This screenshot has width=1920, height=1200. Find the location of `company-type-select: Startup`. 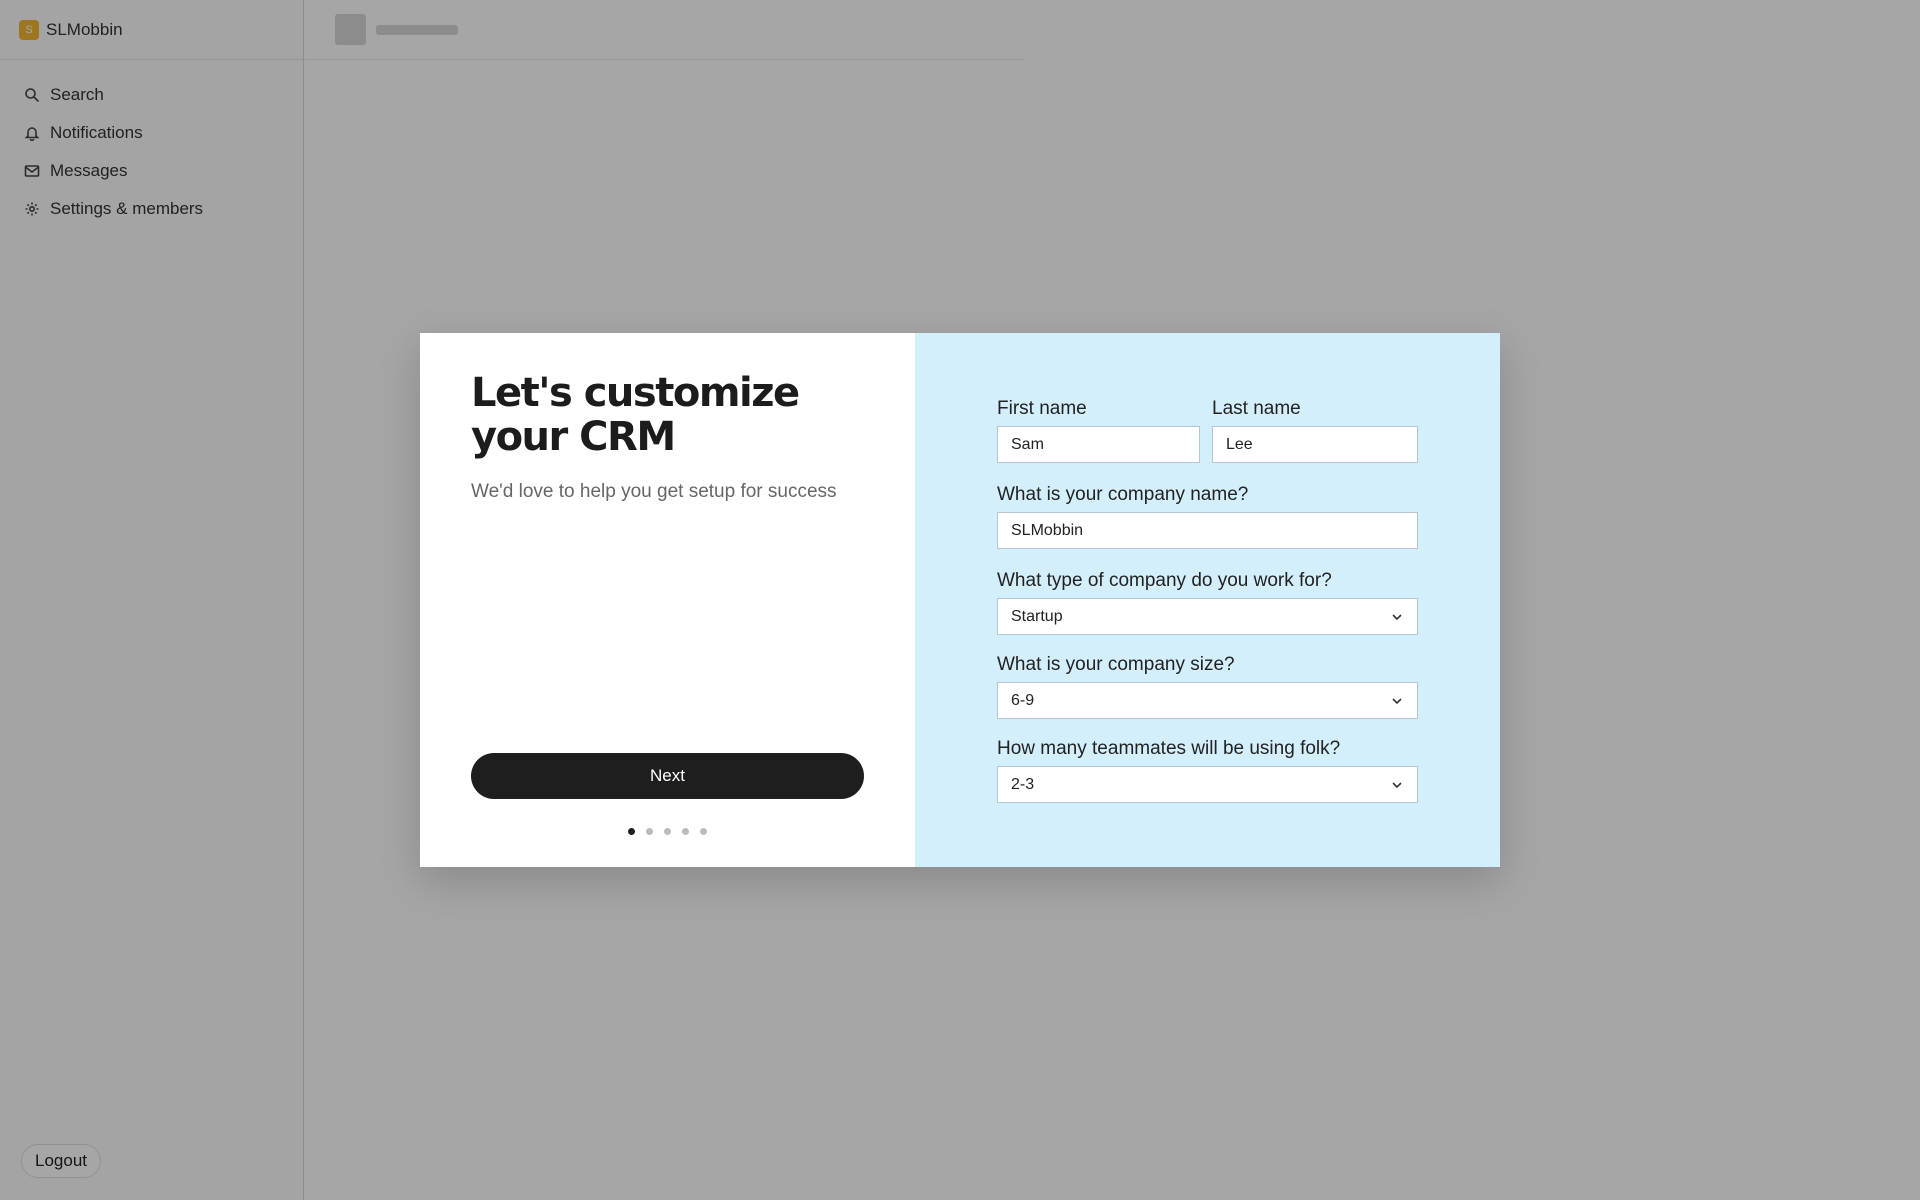

company-type-select: Startup is located at coordinates (1207, 616).